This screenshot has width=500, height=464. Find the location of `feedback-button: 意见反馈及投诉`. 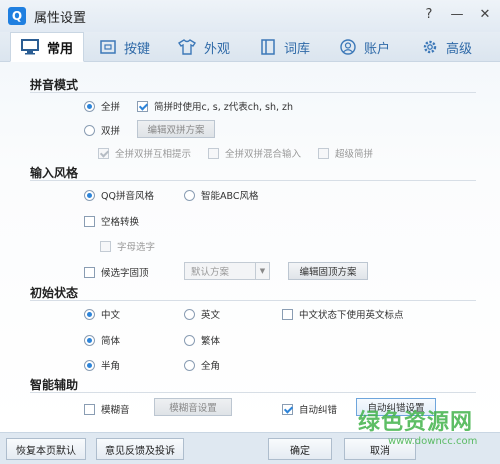

feedback-button: 意见反馈及投诉 is located at coordinates (140, 449).